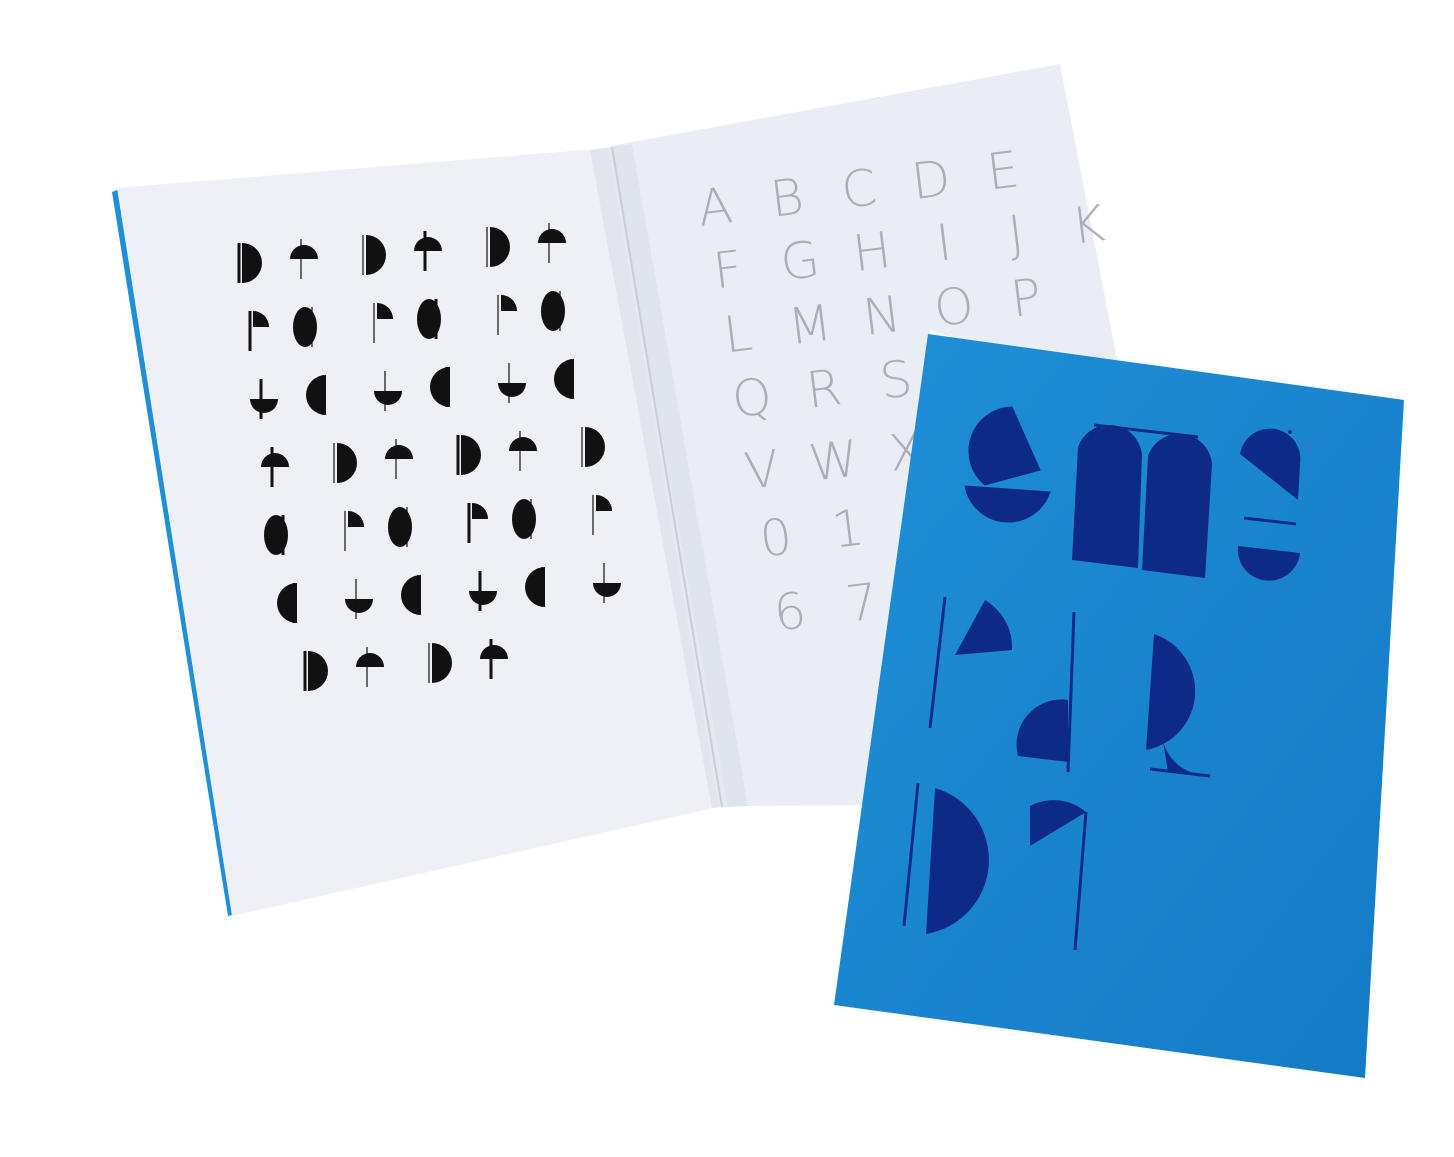  What do you see at coordinates (1107, 496) in the screenshot?
I see `cover-glyph-m-left` at bounding box center [1107, 496].